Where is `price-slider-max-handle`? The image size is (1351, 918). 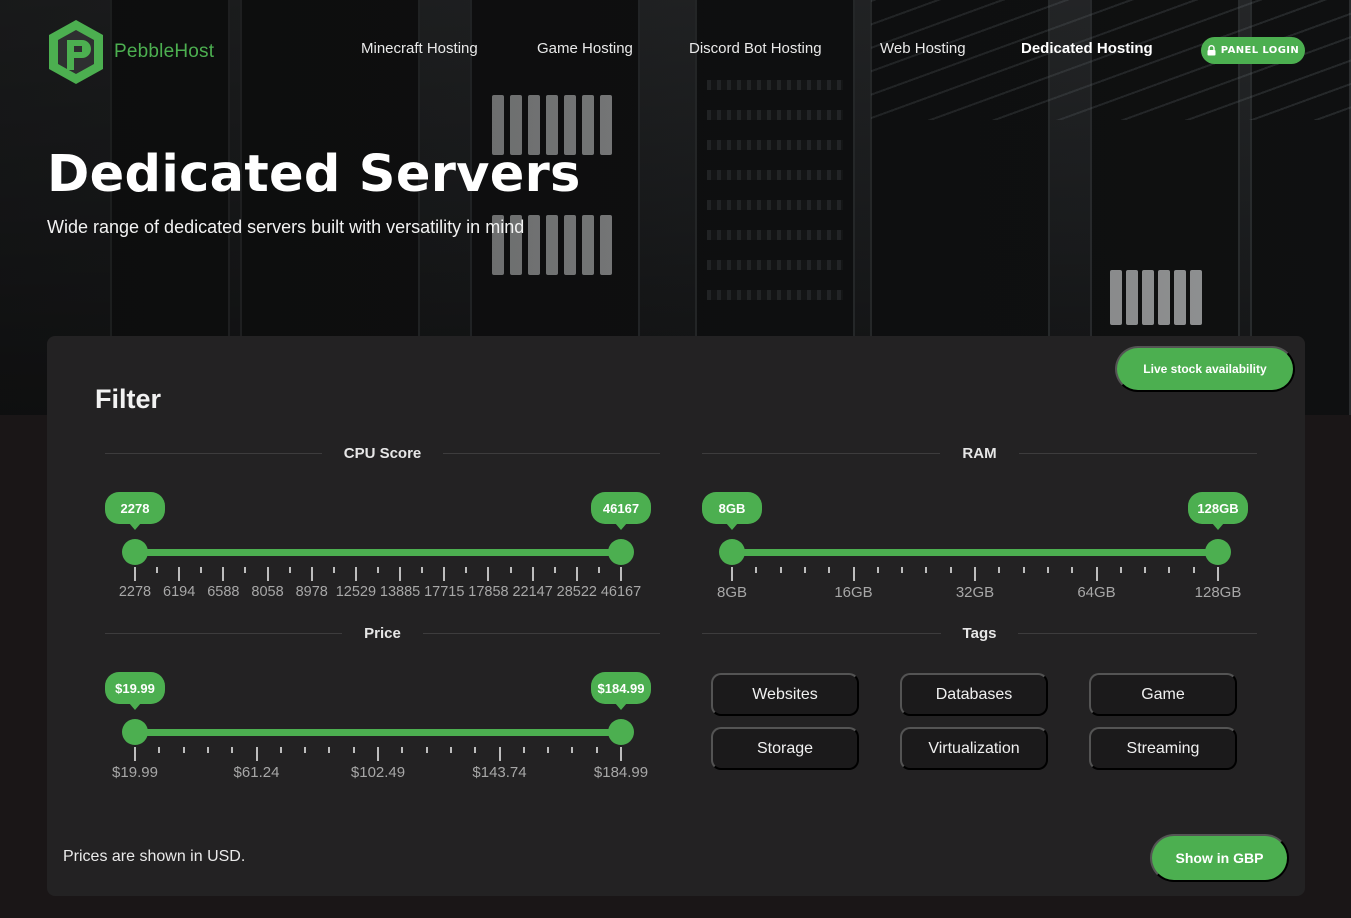
price-slider-max-handle is located at coordinates (621, 732).